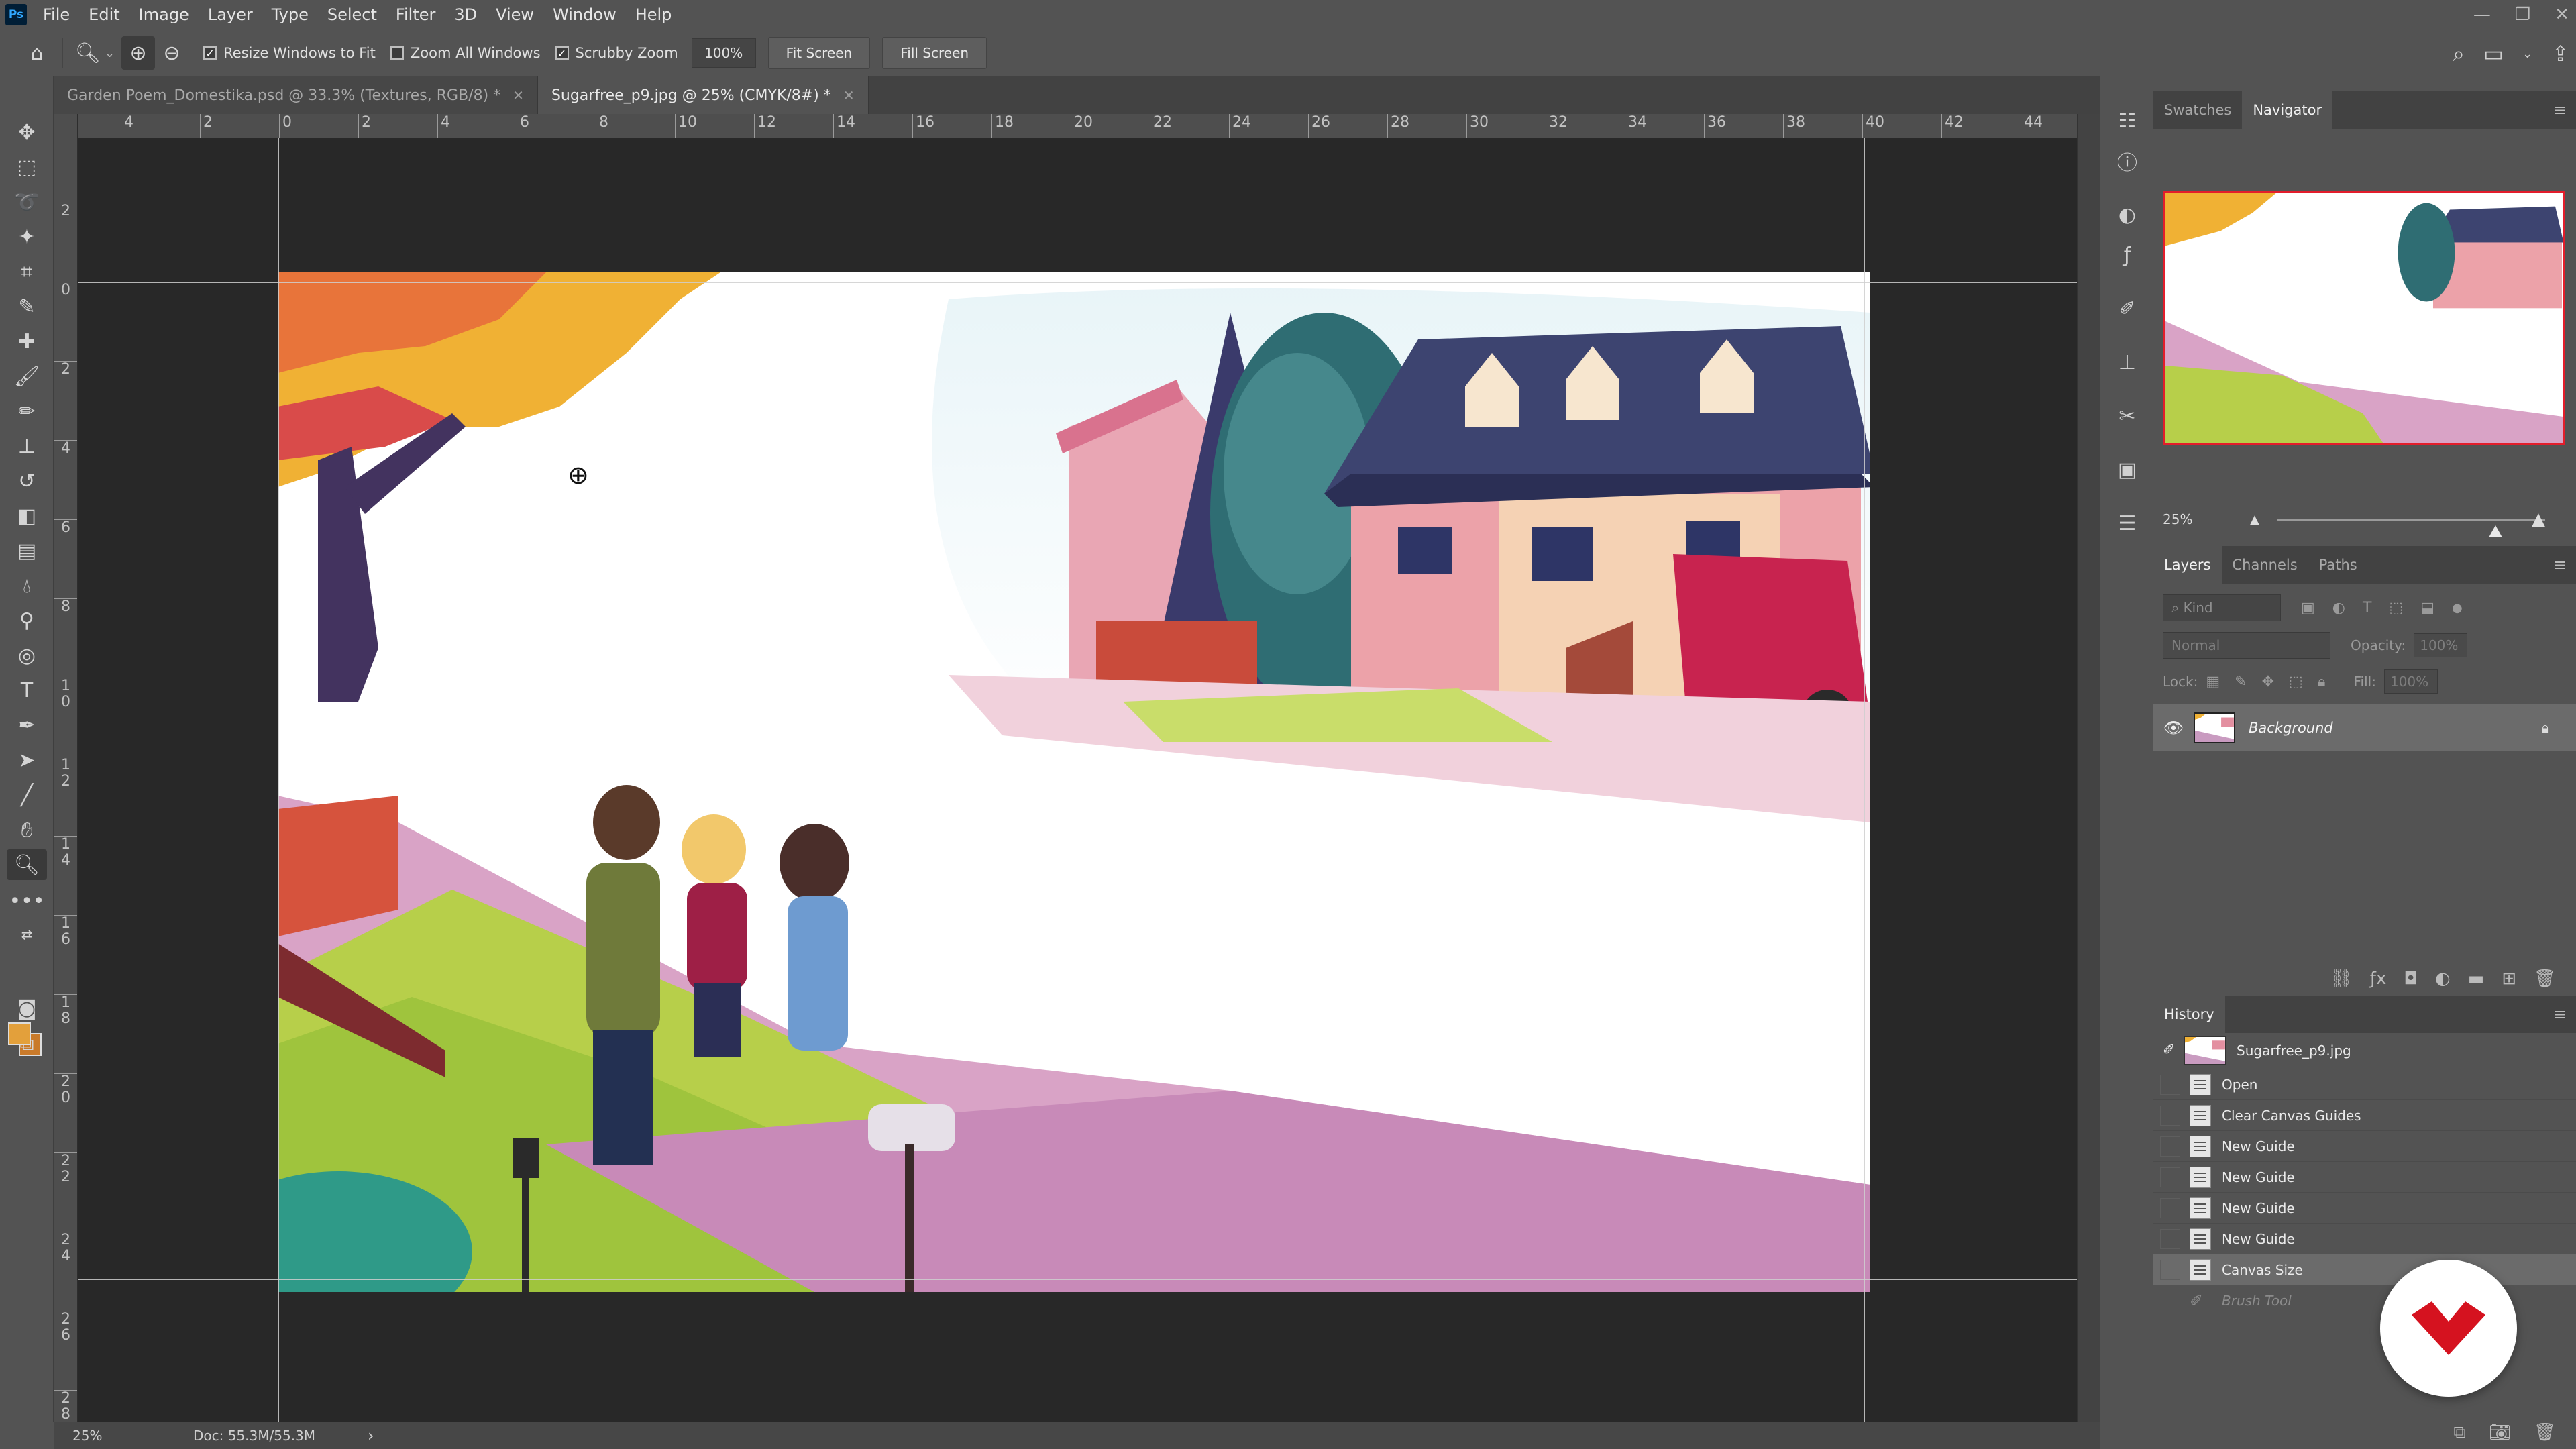  What do you see at coordinates (27, 690) in the screenshot?
I see `type-tool-icon: T` at bounding box center [27, 690].